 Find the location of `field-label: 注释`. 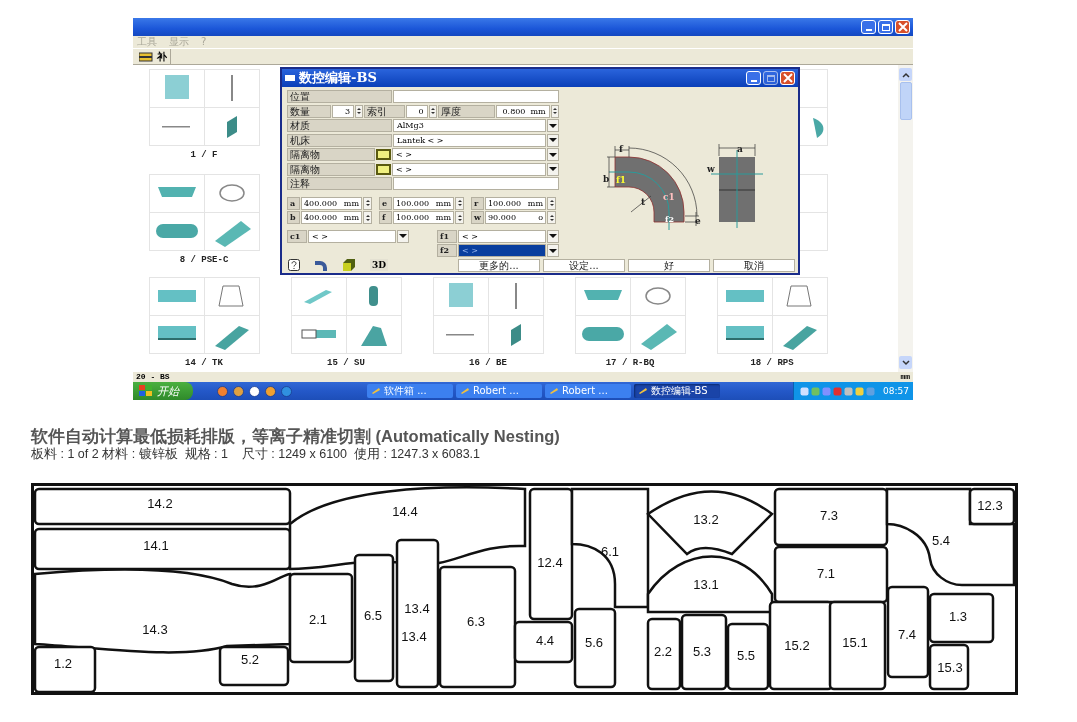

field-label: 注释 is located at coordinates (339, 183).